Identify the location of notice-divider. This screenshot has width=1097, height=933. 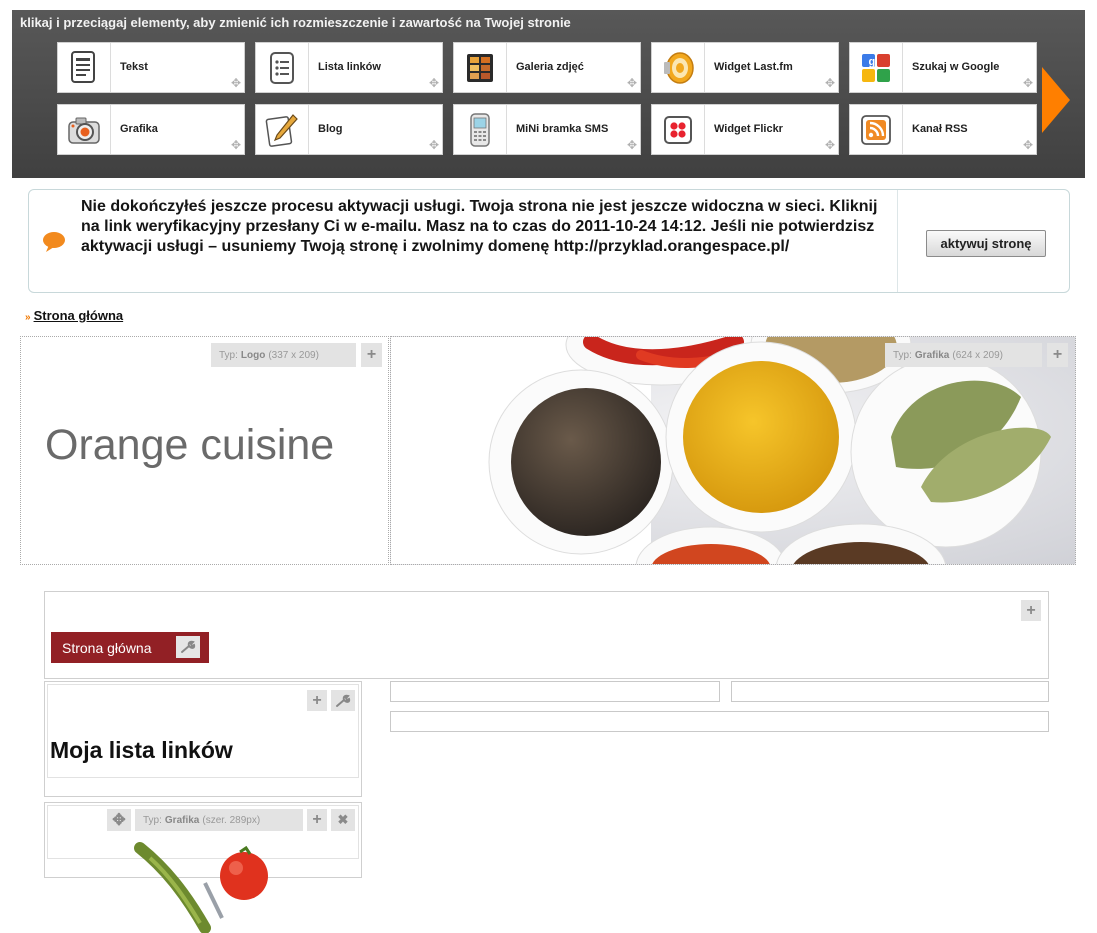
(897, 241).